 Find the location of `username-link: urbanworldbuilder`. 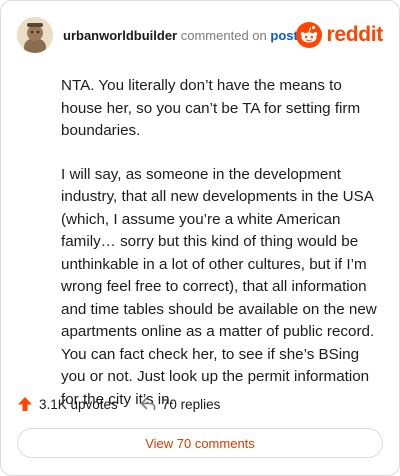

username-link: urbanworldbuilder is located at coordinates (120, 35).